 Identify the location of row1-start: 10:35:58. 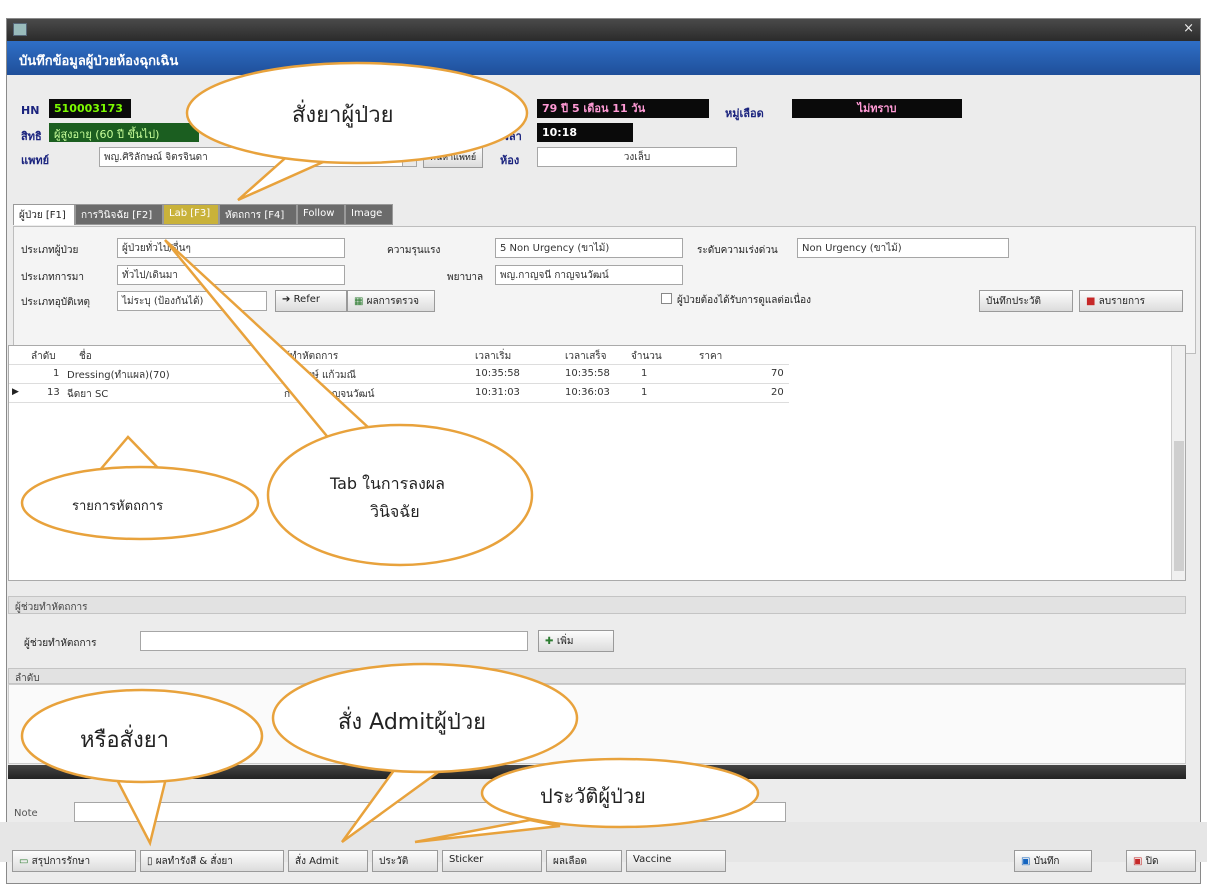
(497, 373).